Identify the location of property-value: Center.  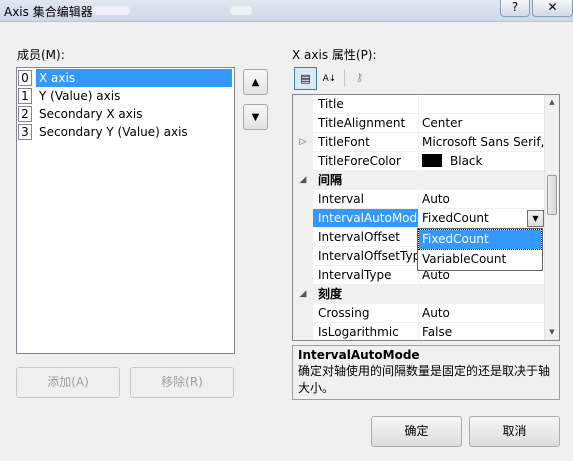
(482, 123).